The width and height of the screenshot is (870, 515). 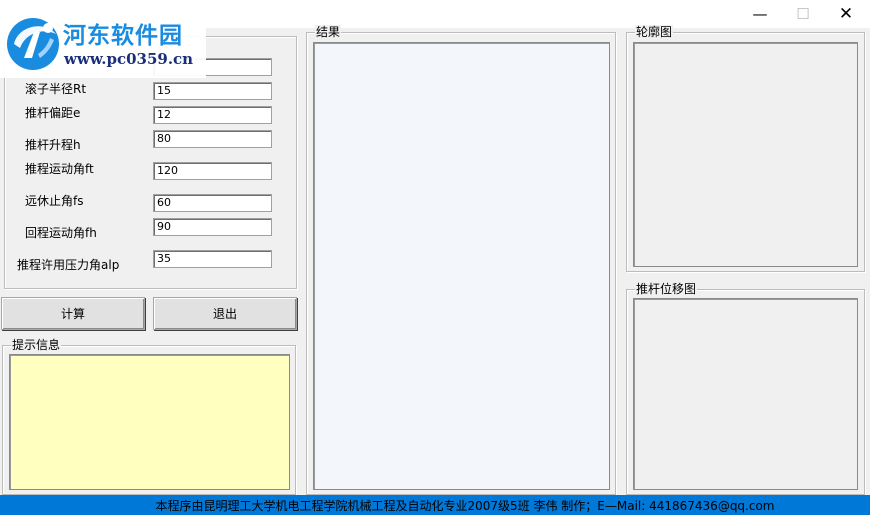 I want to click on logo-title: 河东软件园, so click(x=123, y=35).